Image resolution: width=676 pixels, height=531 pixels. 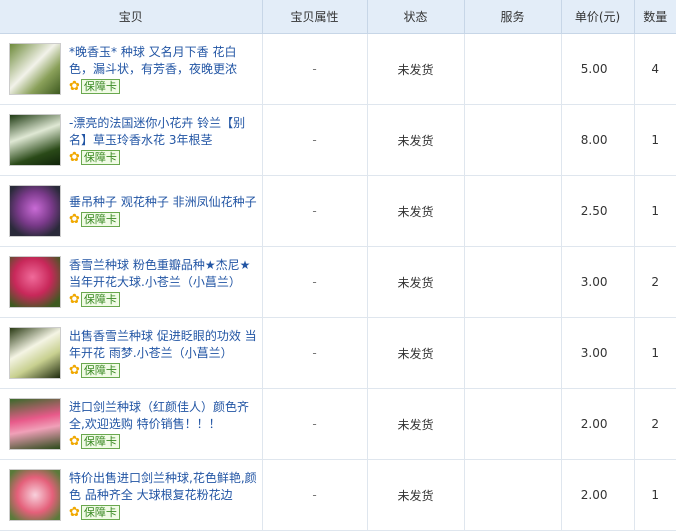 I want to click on item-cell: 香雪兰种球 粉色重瓣品种★杰尼★当年开花大球.小苍兰（小菖兰） ✿ 保障卡, so click(x=131, y=282).